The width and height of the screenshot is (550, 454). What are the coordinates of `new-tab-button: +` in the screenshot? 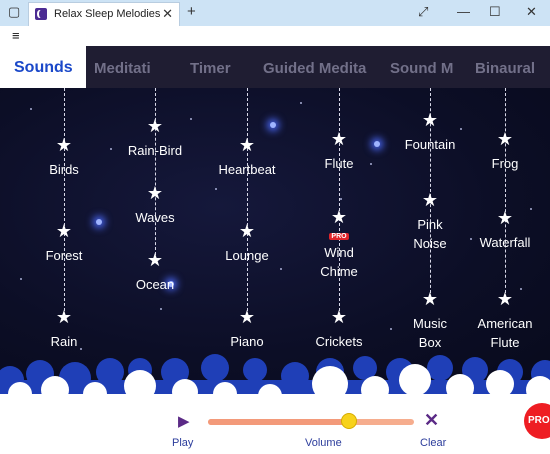 It's located at (191, 11).